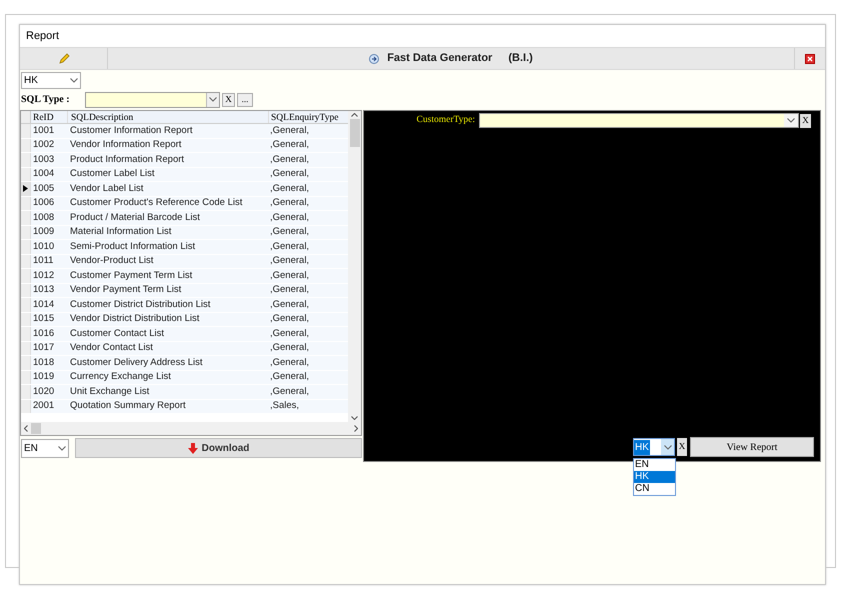  What do you see at coordinates (44, 131) in the screenshot?
I see `table-cell-text: 1001` at bounding box center [44, 131].